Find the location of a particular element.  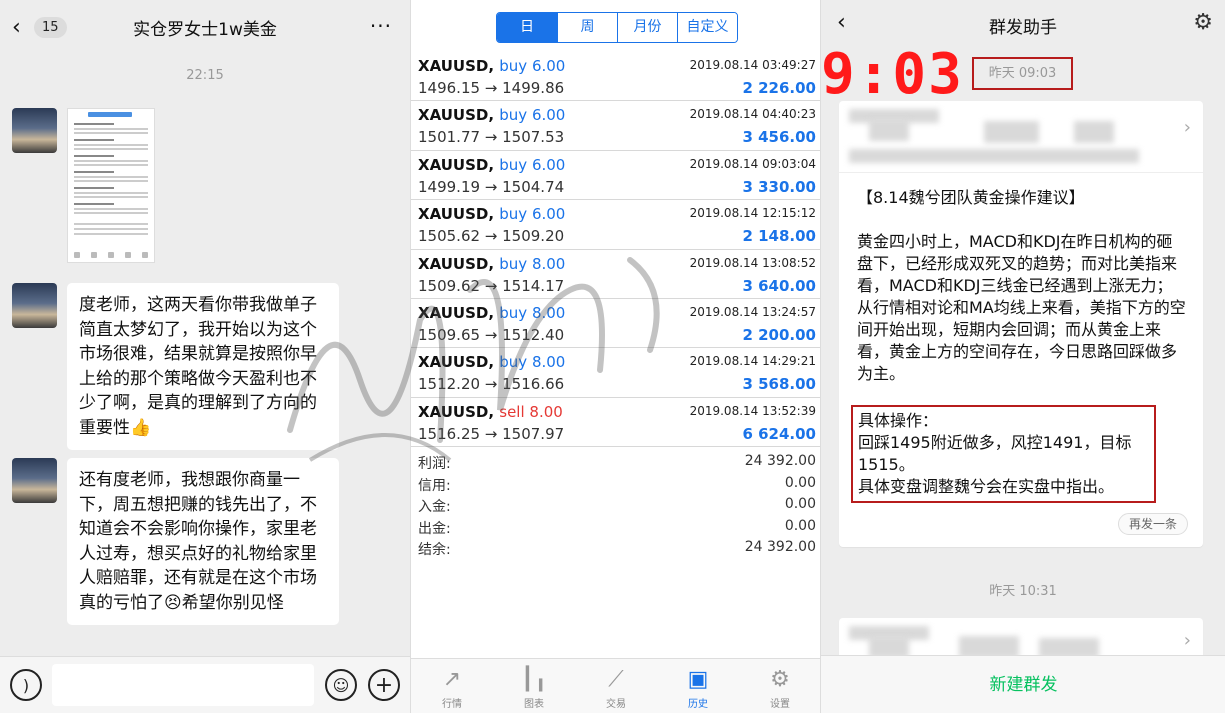

tab-label: 历史 is located at coordinates (698, 704).